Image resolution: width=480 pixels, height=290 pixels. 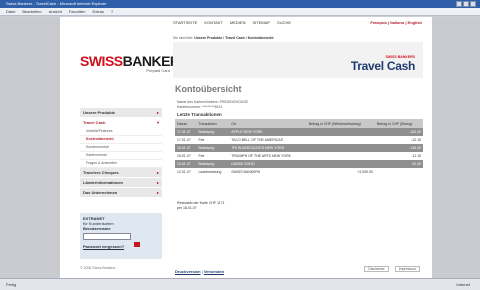 I want to click on window-controls, so click(x=466, y=4).